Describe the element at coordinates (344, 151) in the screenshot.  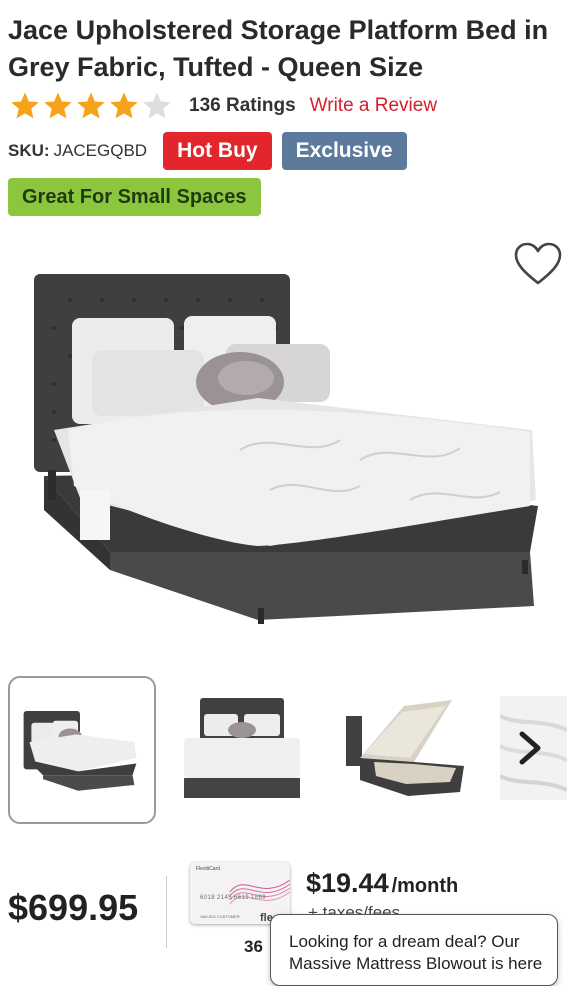
I see `exclusive-badge: Exclusive` at that location.